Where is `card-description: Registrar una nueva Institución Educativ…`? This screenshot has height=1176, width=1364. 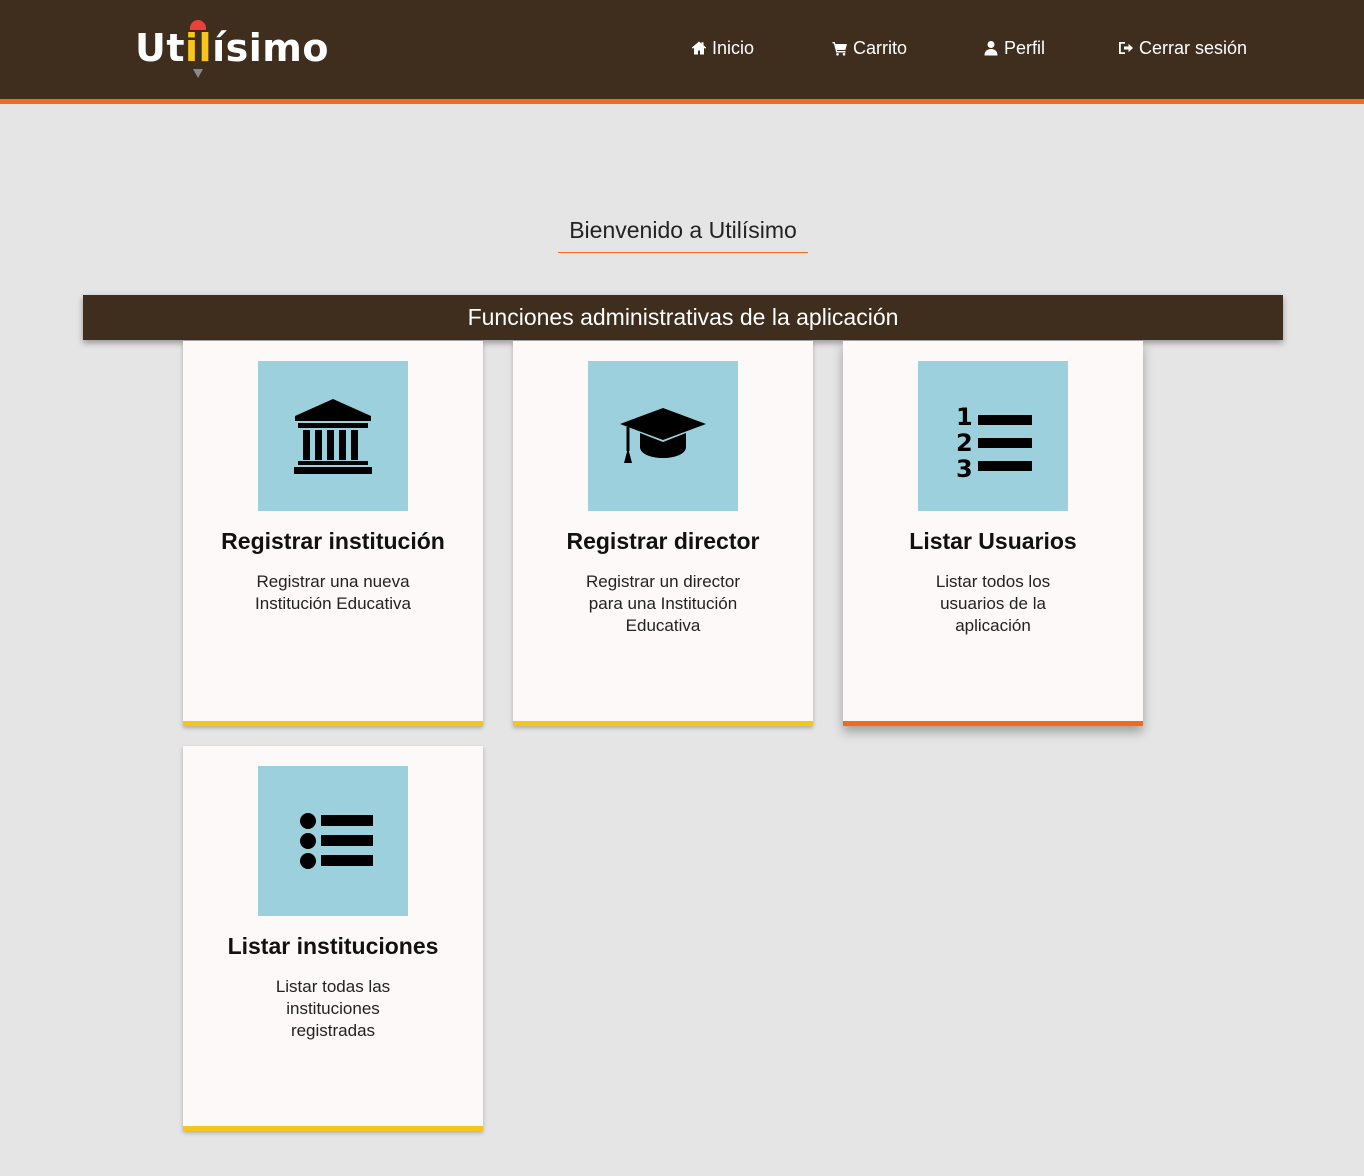 card-description: Registrar una nueva Institución Educativ… is located at coordinates (333, 592).